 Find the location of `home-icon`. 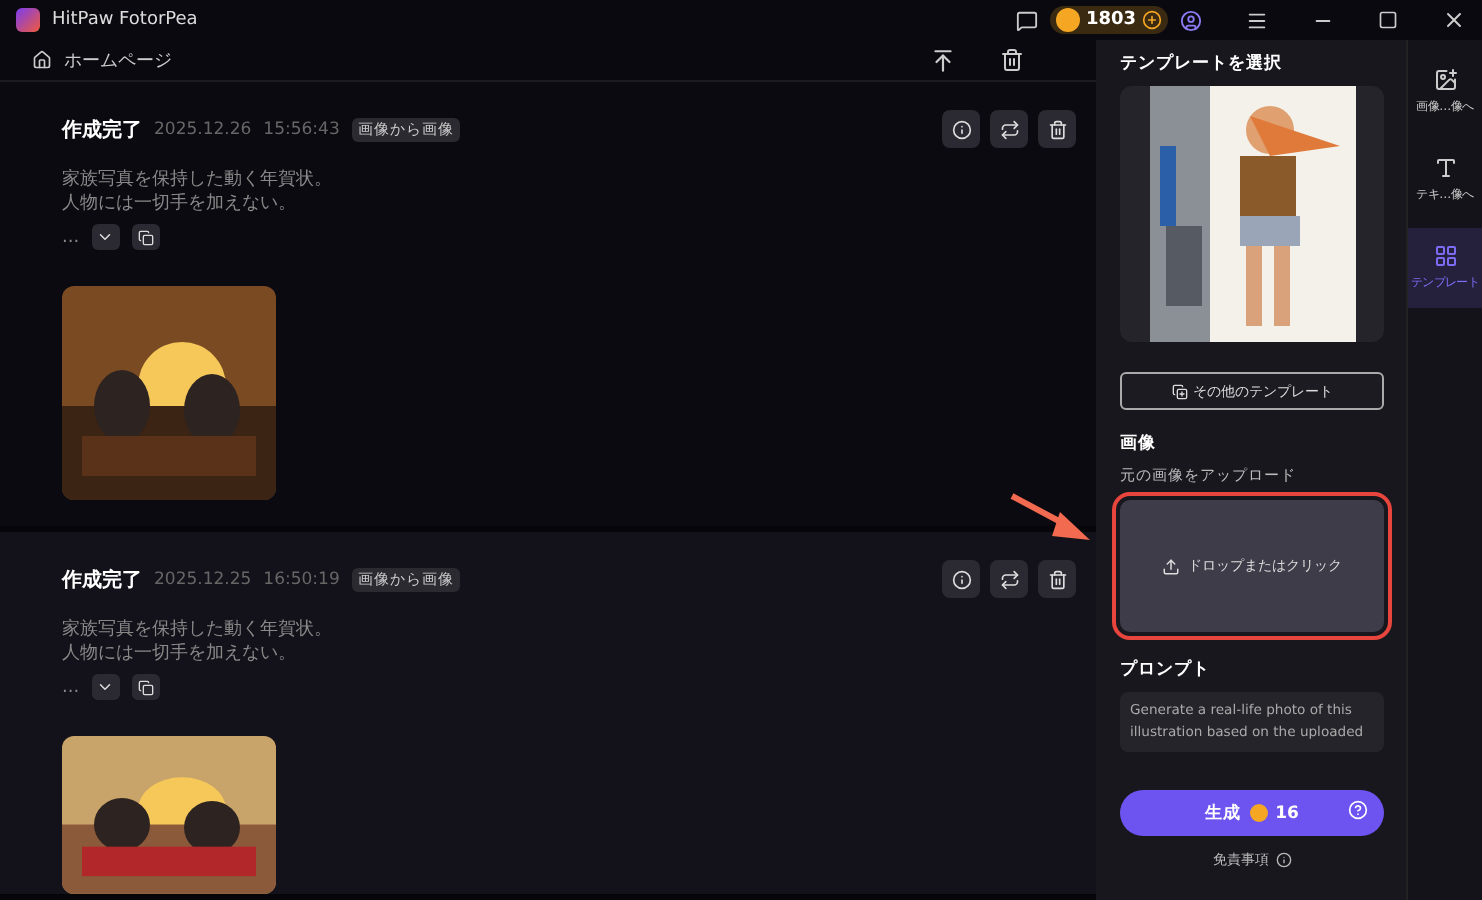

home-icon is located at coordinates (42, 60).